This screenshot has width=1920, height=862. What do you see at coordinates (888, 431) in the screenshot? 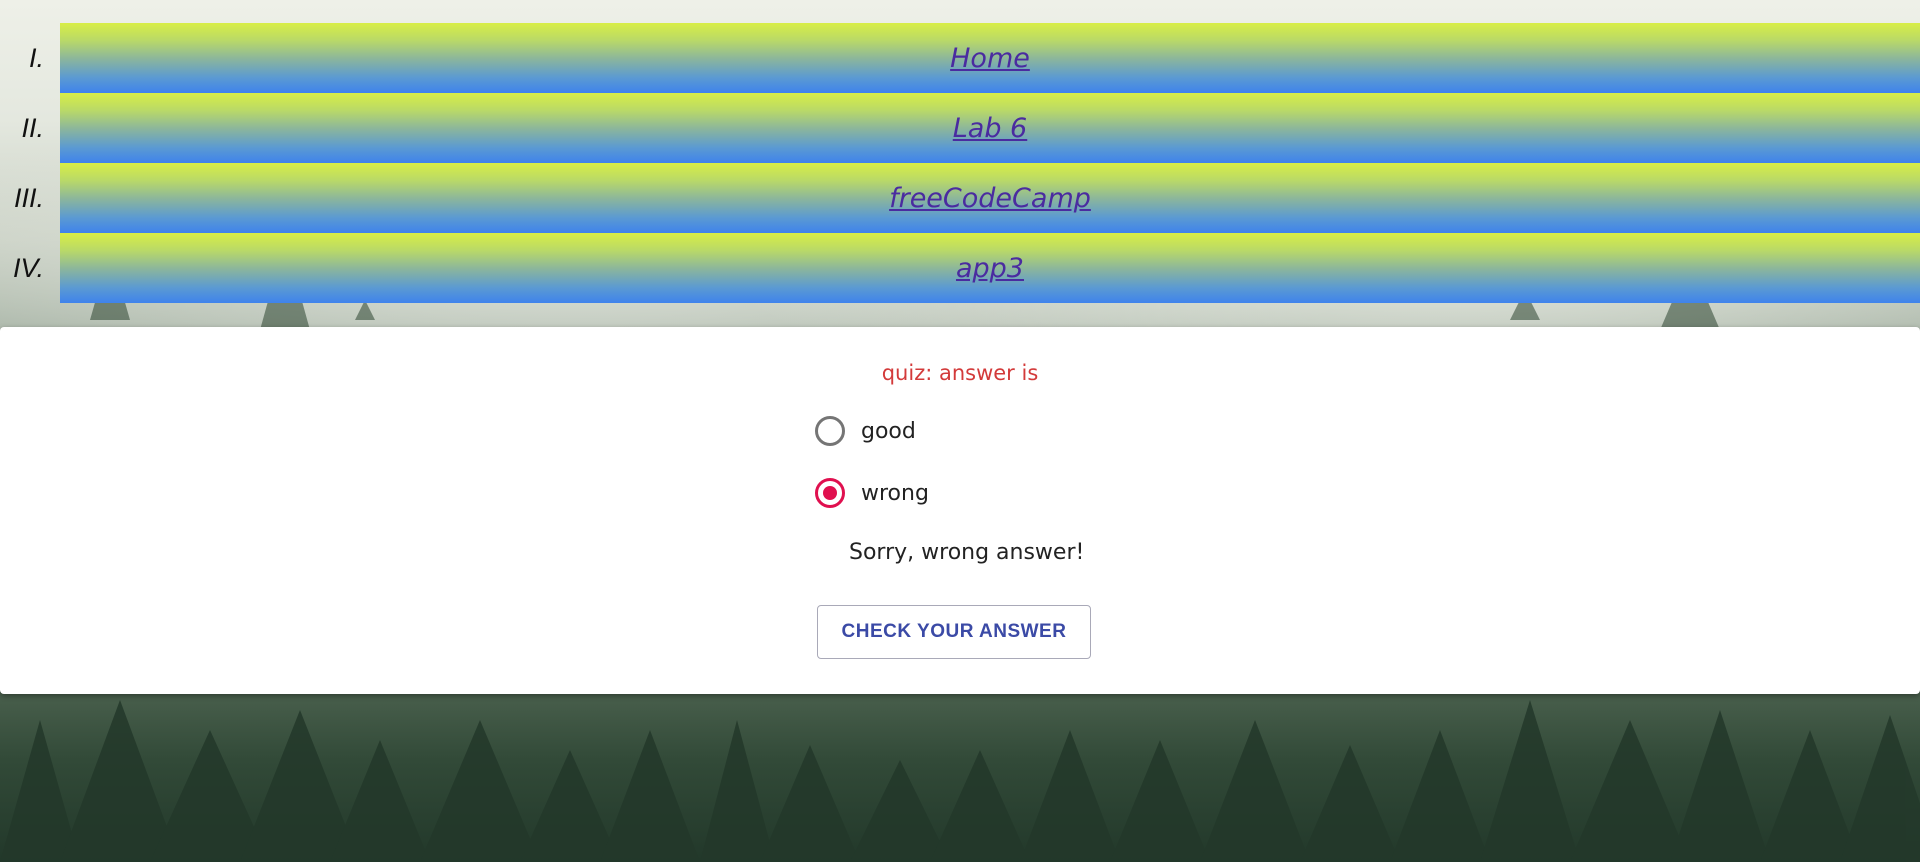
I see `option-label-good: good` at bounding box center [888, 431].